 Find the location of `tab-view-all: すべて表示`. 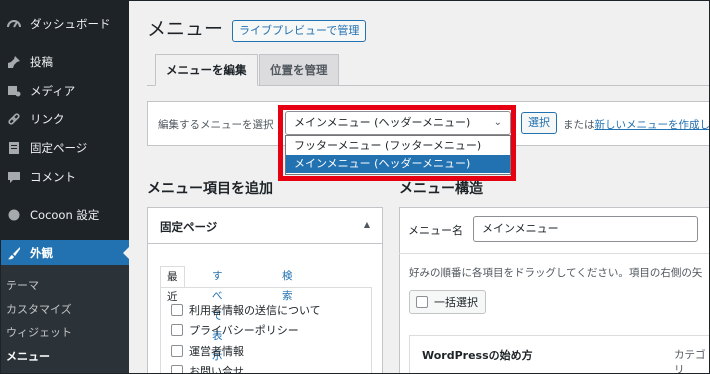

tab-view-all: すべて表示 is located at coordinates (217, 314).